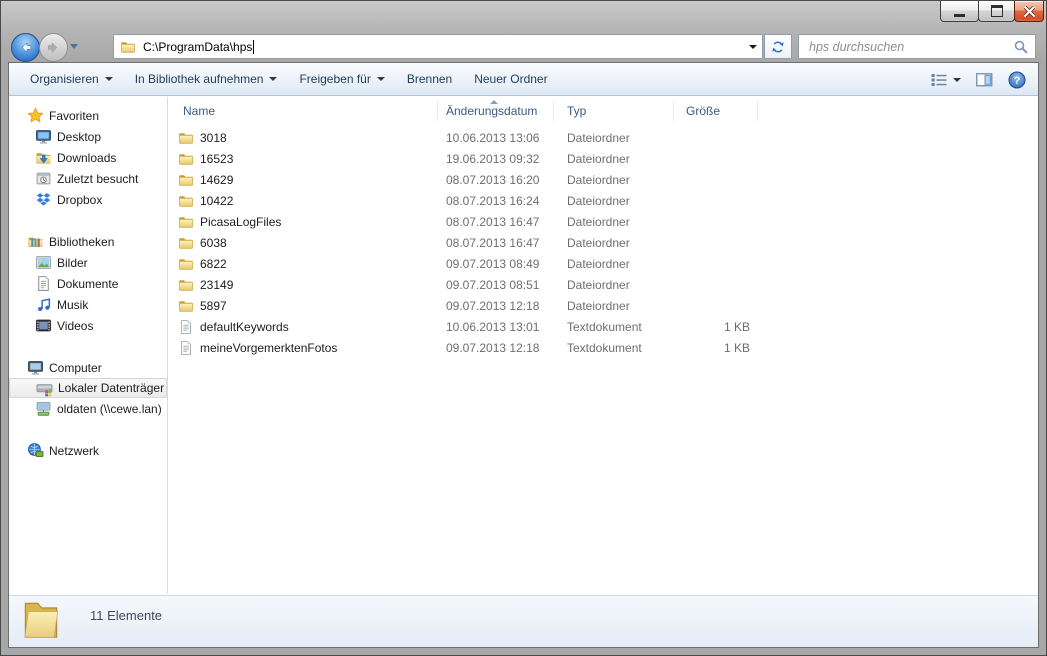 This screenshot has width=1047, height=656. Describe the element at coordinates (996, 11) in the screenshot. I see `maximize-button` at that location.